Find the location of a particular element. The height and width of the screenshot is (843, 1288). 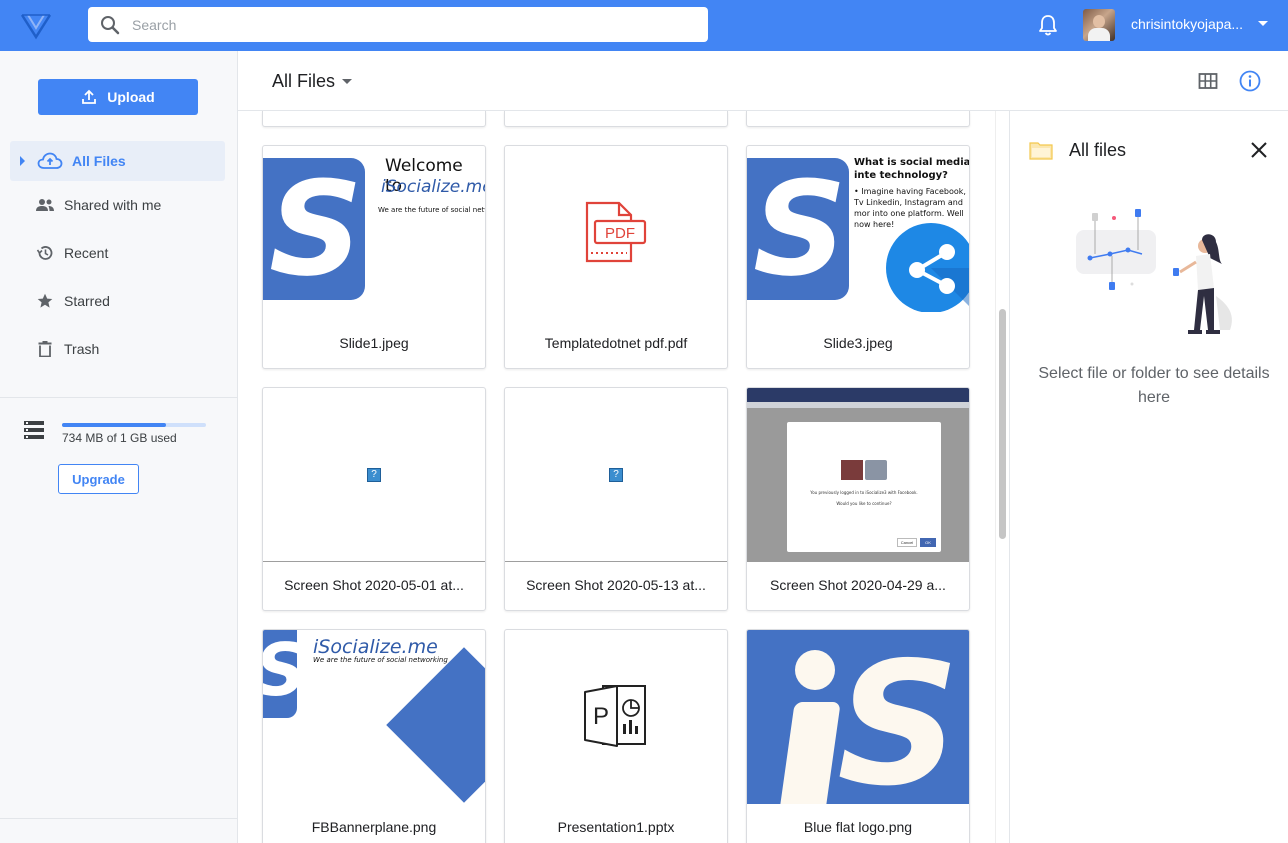

storage-progress-bar is located at coordinates (134, 425).